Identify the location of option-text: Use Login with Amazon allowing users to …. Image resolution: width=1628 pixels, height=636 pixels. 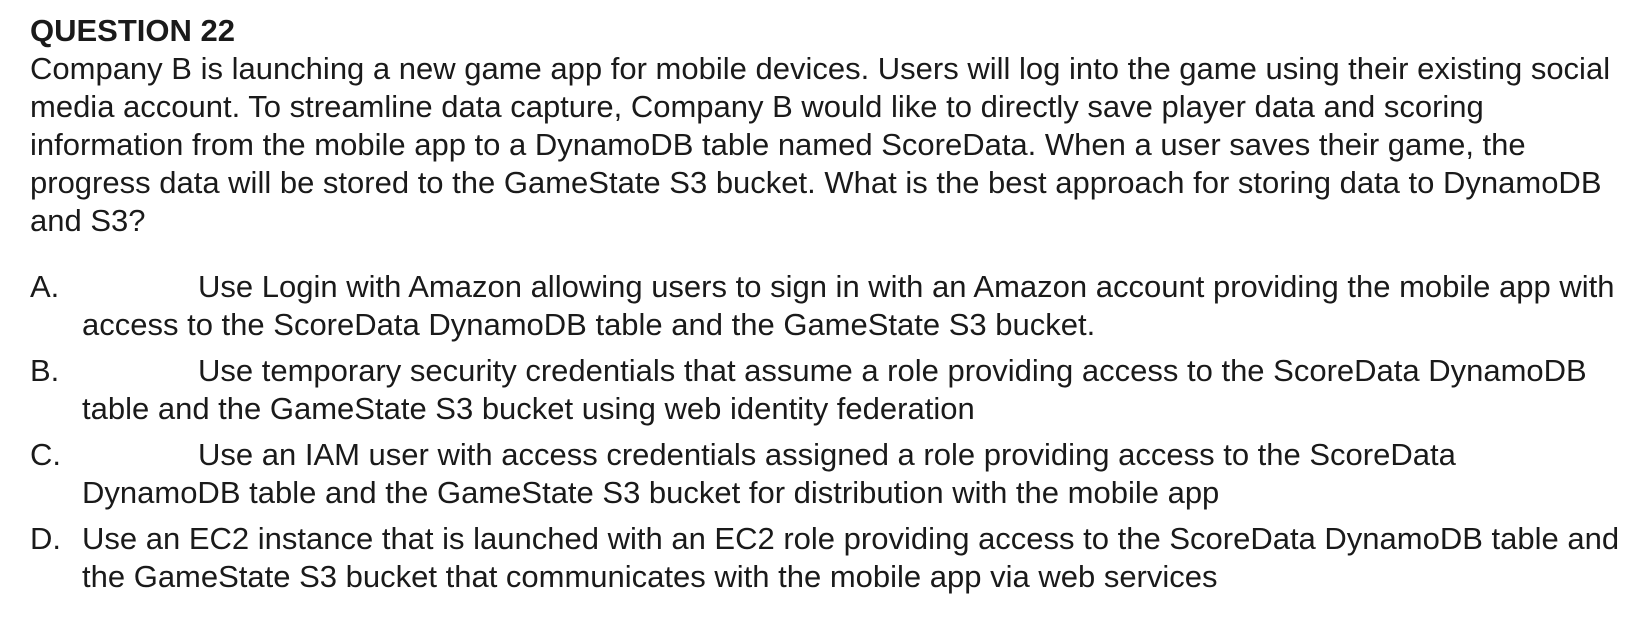
(848, 305).